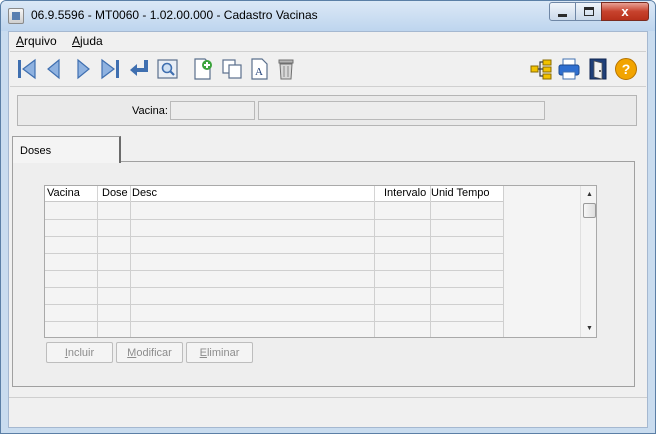  I want to click on exit-door-icon, so click(598, 69).